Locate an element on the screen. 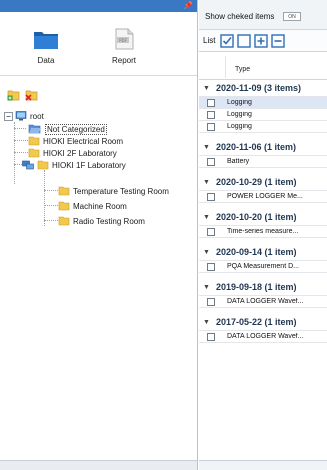  report-mode-button: PDF Report is located at coordinates (124, 47).